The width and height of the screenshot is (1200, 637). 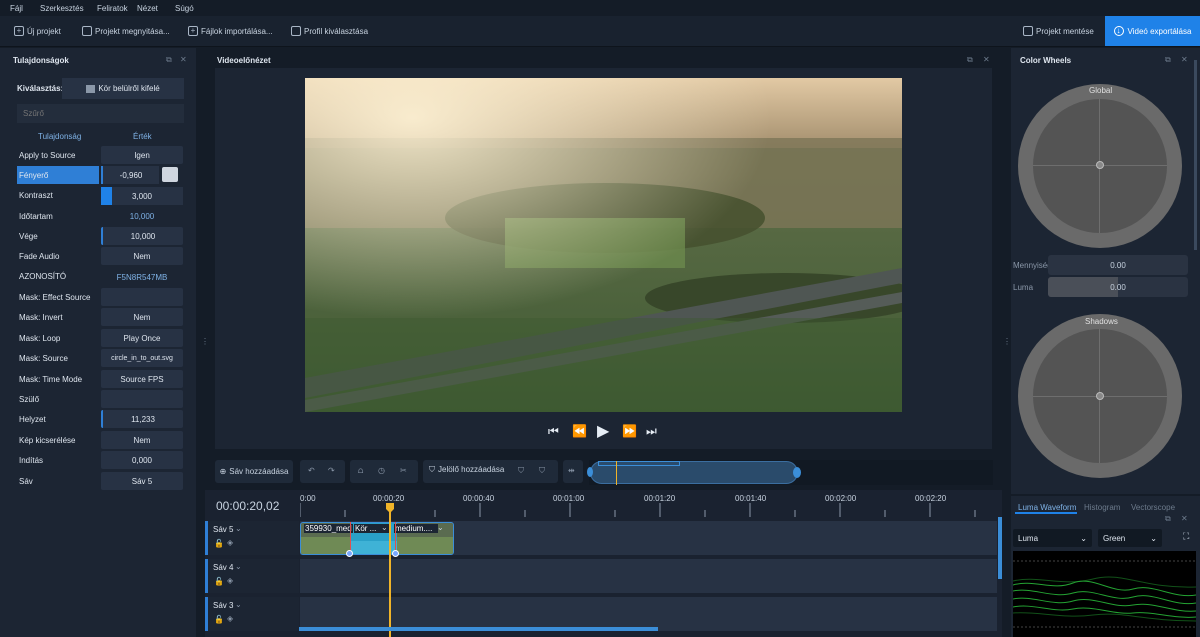 What do you see at coordinates (573, 471) in the screenshot?
I see `center-playhead-button: ⇹` at bounding box center [573, 471].